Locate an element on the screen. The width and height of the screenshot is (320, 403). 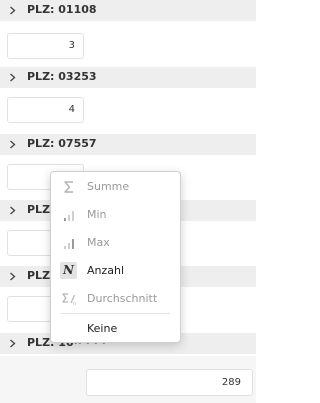
sum-icon is located at coordinates (68, 187).